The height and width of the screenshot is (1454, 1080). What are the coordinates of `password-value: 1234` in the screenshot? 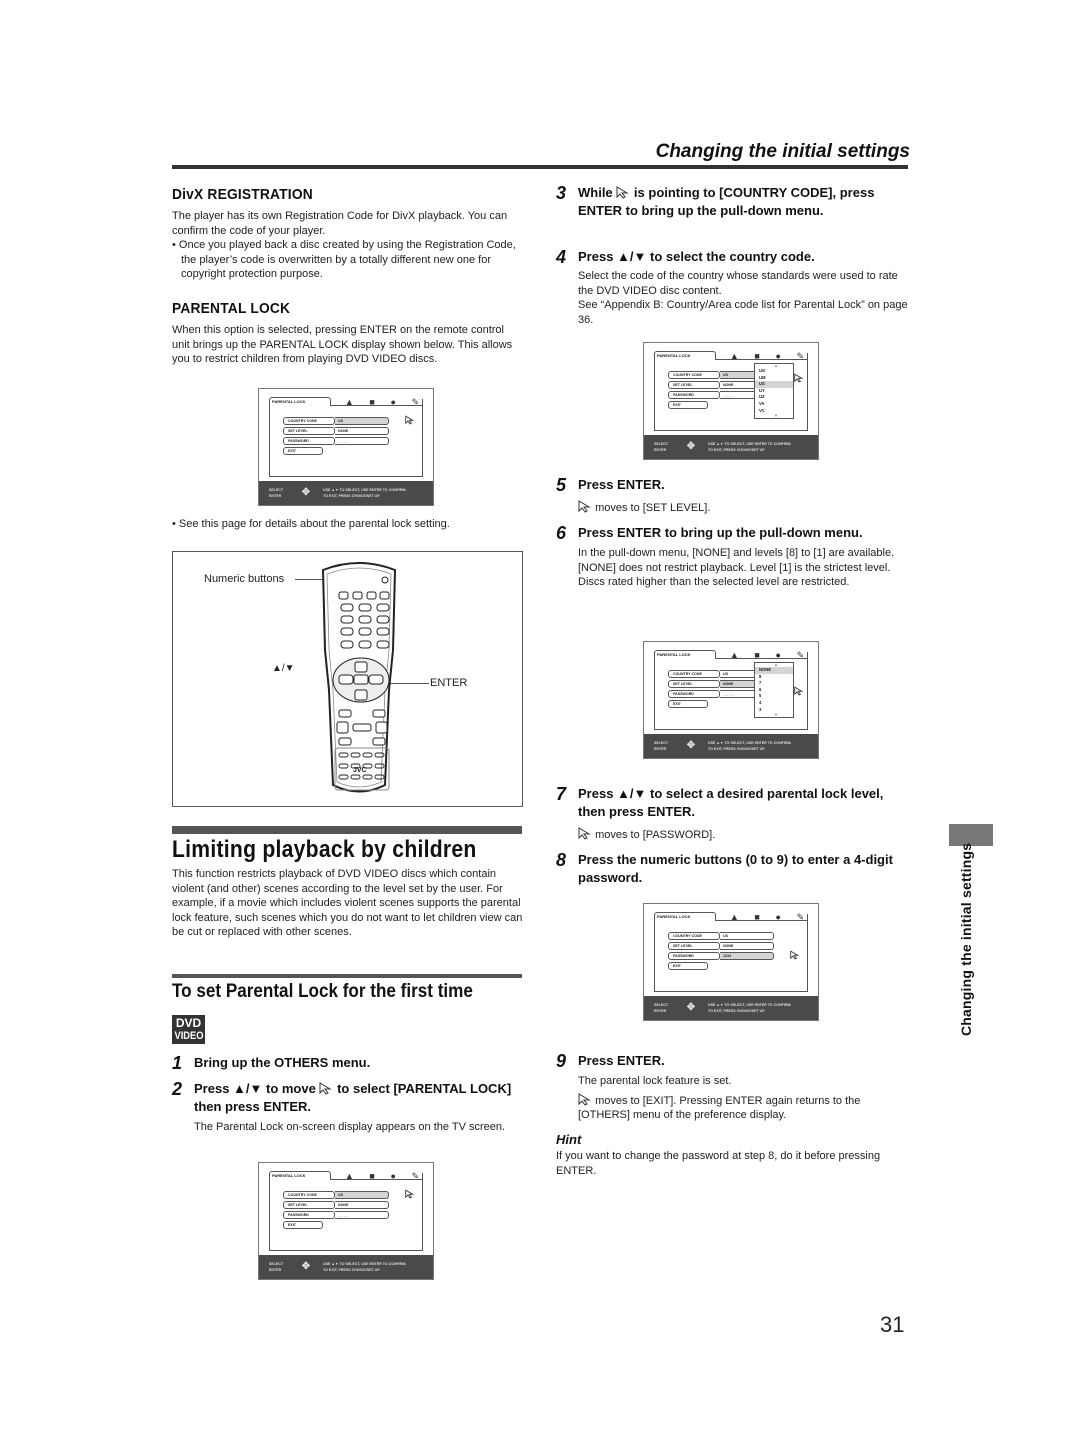 It's located at (747, 956).